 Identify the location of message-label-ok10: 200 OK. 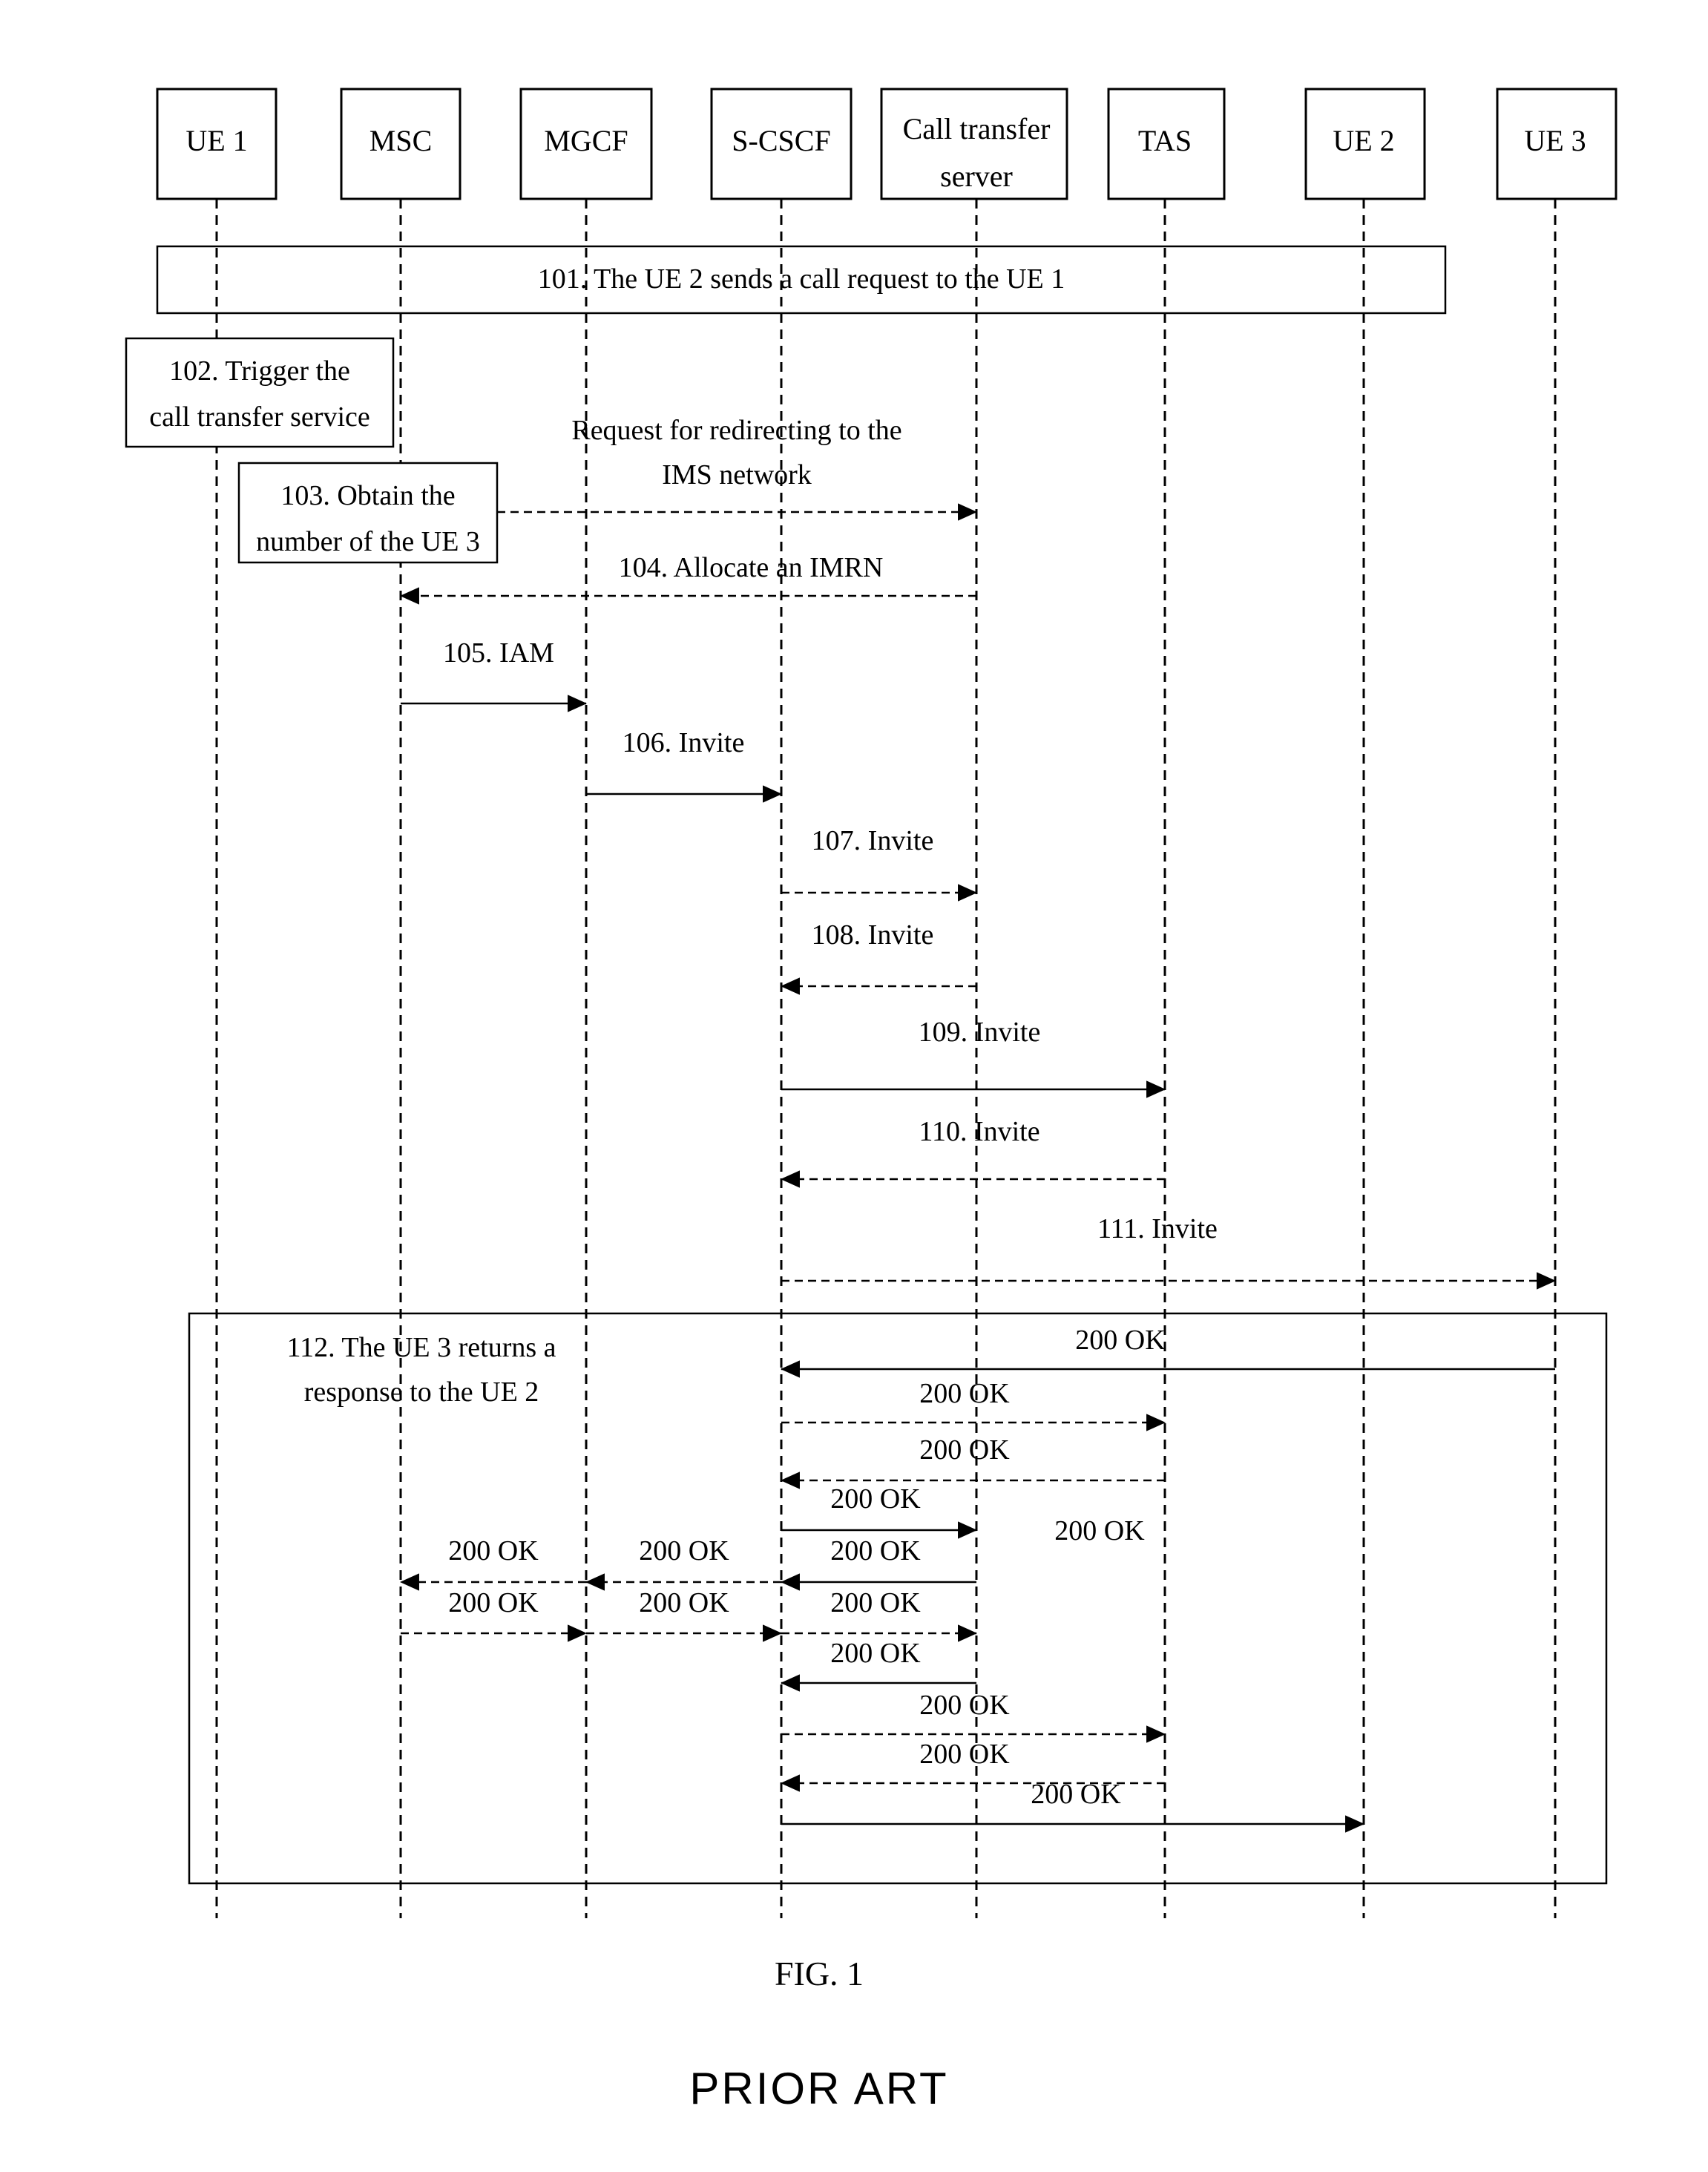
(1076, 1794).